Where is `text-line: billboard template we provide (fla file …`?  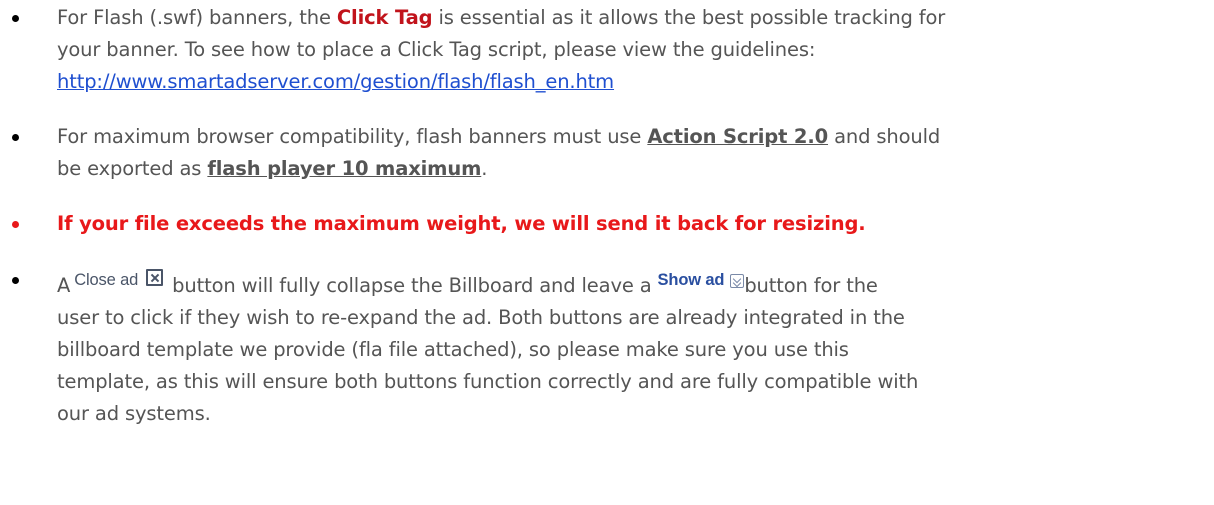 text-line: billboard template we provide (fla file … is located at coordinates (453, 349).